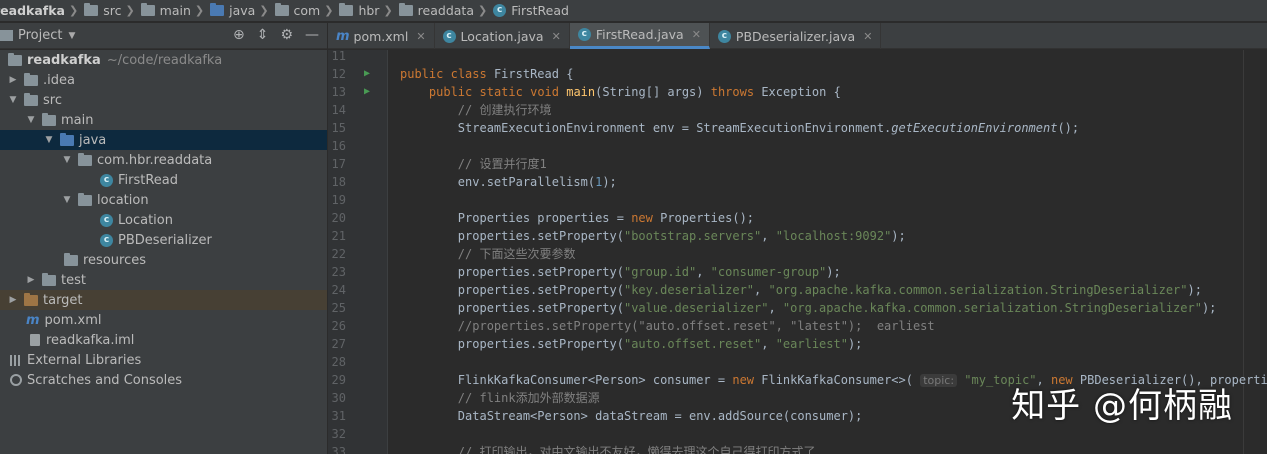 This screenshot has height=454, width=1267. What do you see at coordinates (312, 35) in the screenshot?
I see `hide-panel-icon: —` at bounding box center [312, 35].